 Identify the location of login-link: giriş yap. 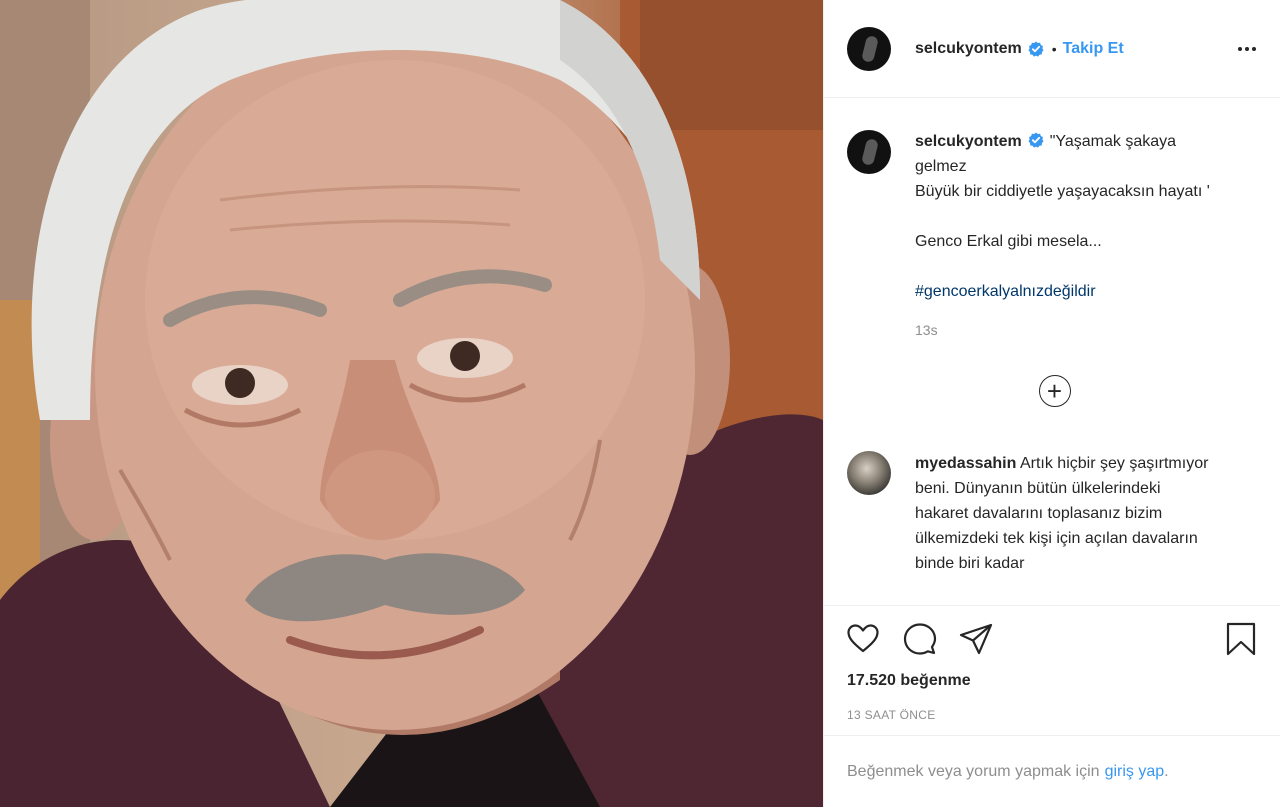
(1135, 772).